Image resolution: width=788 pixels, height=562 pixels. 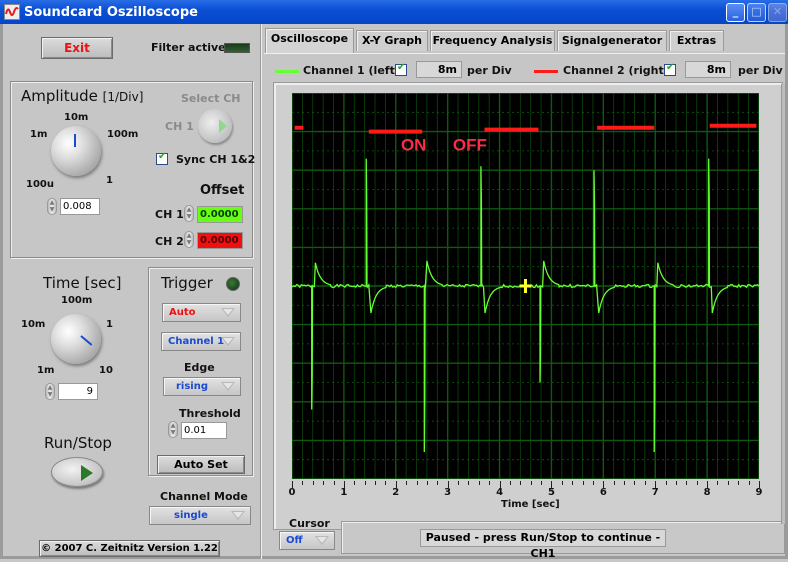 I want to click on trigger-mode-dropdown: Auto, so click(x=201, y=312).